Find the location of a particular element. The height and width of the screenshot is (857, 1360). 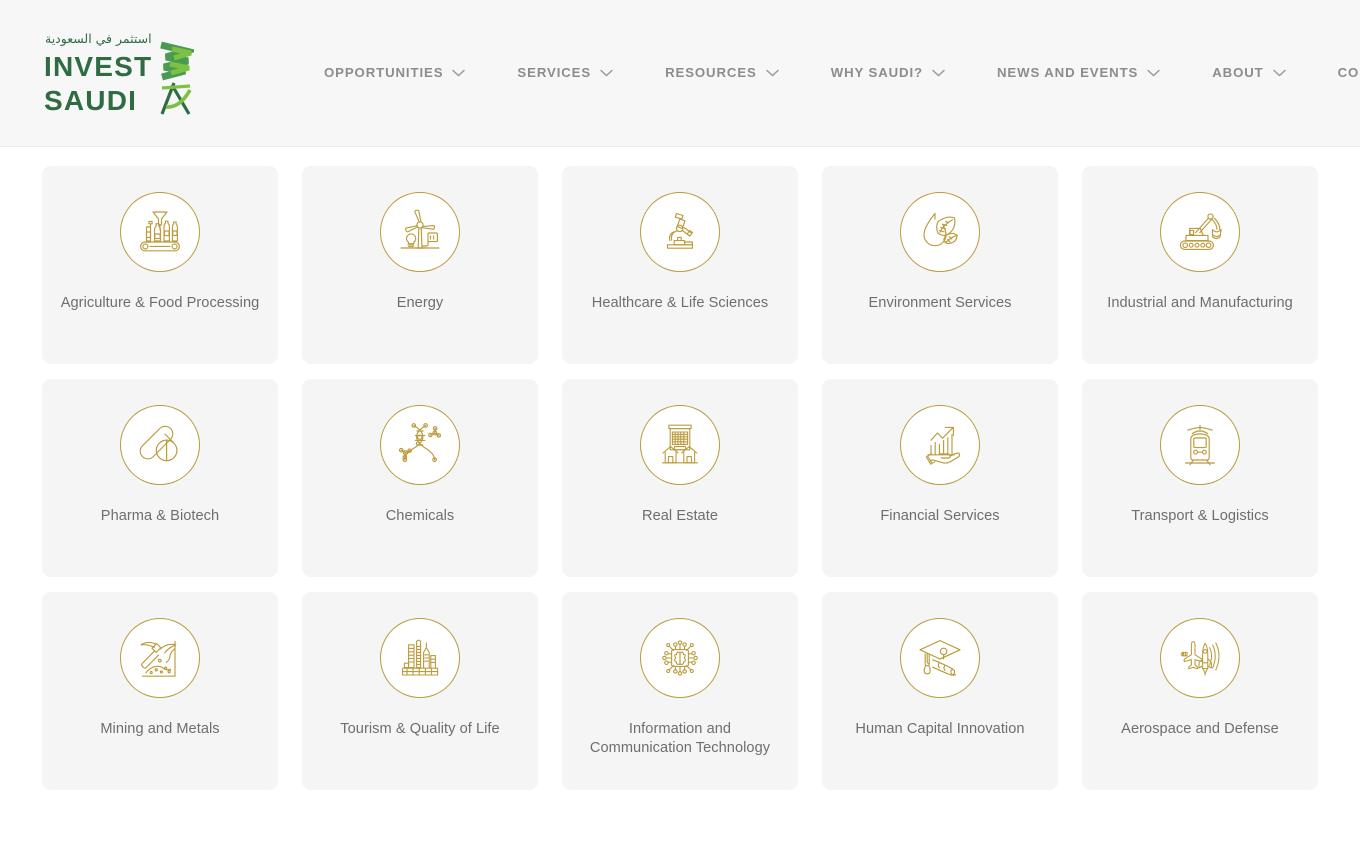

sector-card-tourism-quality-of-life: Tourism & Quality of Life is located at coordinates (420, 691).